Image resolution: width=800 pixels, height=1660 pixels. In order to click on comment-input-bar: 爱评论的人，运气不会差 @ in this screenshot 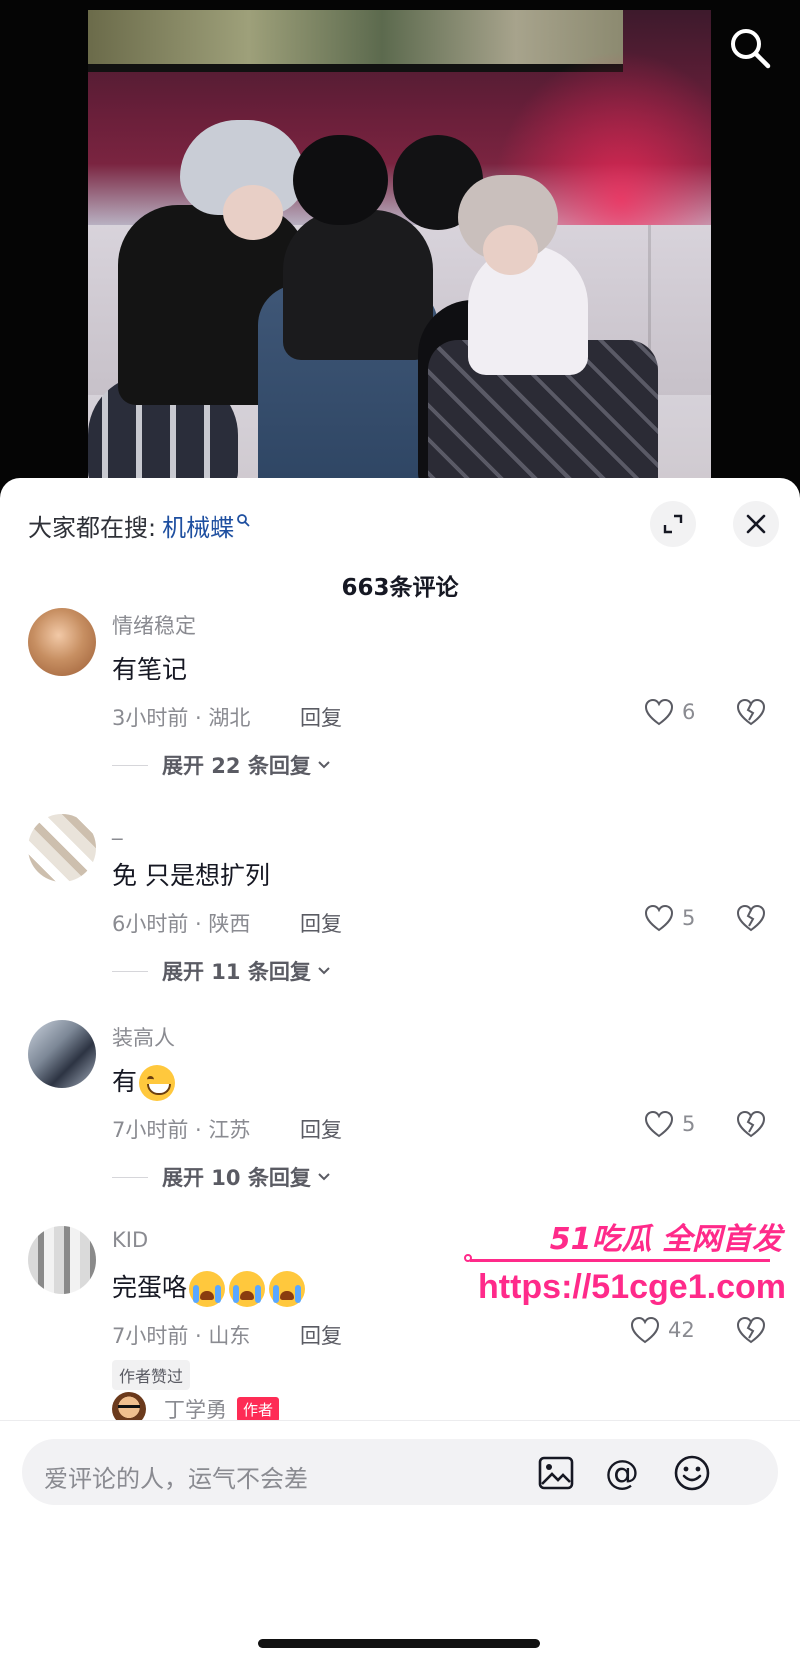, I will do `click(400, 1540)`.